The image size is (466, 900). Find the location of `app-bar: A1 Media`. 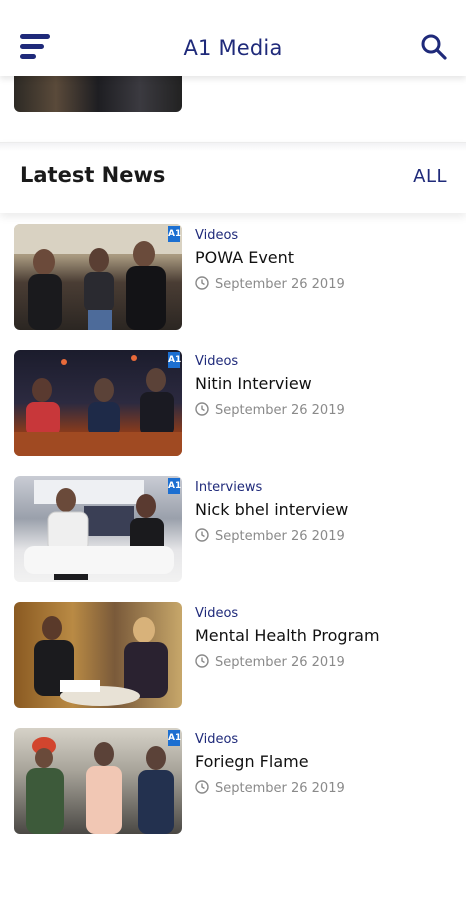

app-bar: A1 Media is located at coordinates (233, 38).